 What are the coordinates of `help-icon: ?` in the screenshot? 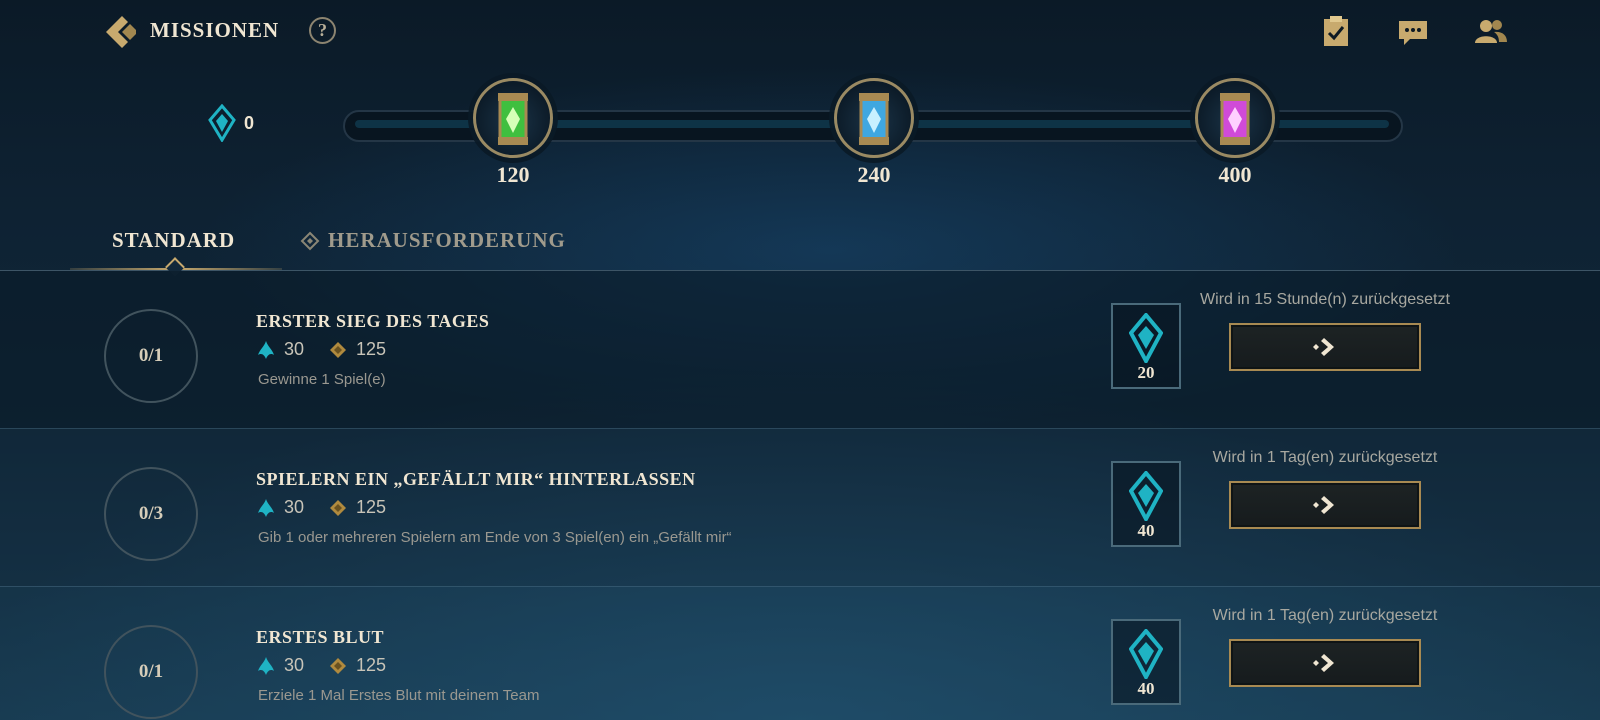 It's located at (322, 30).